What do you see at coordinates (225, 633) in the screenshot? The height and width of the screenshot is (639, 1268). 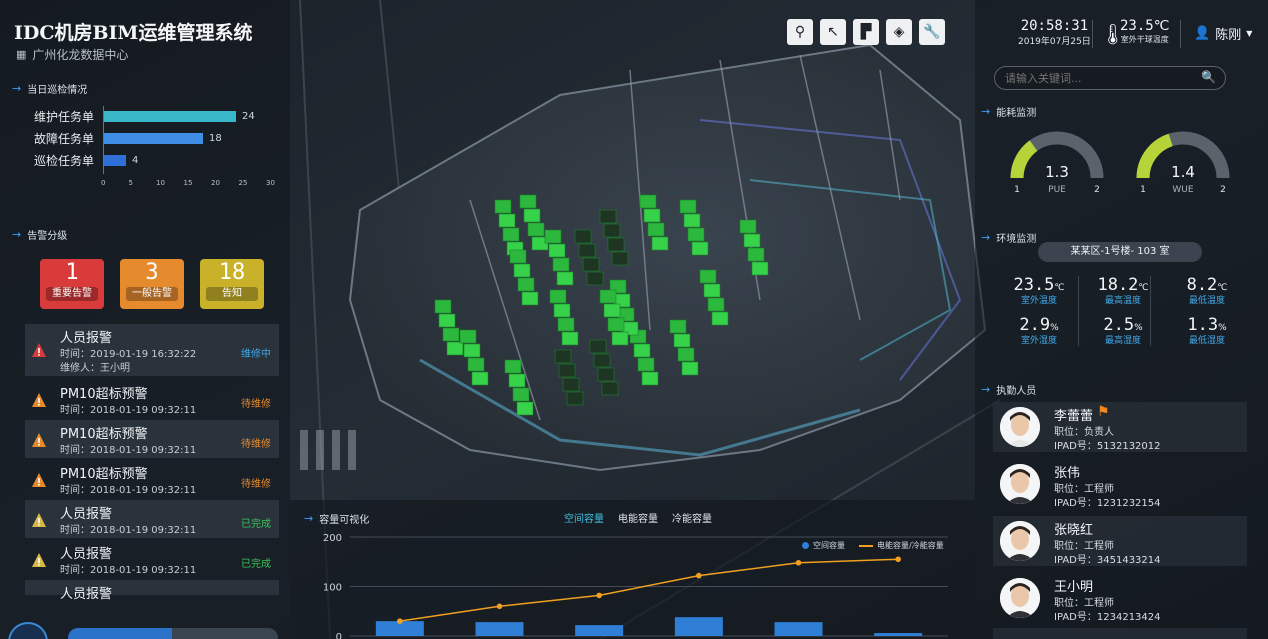 I see `nav-tab` at bounding box center [225, 633].